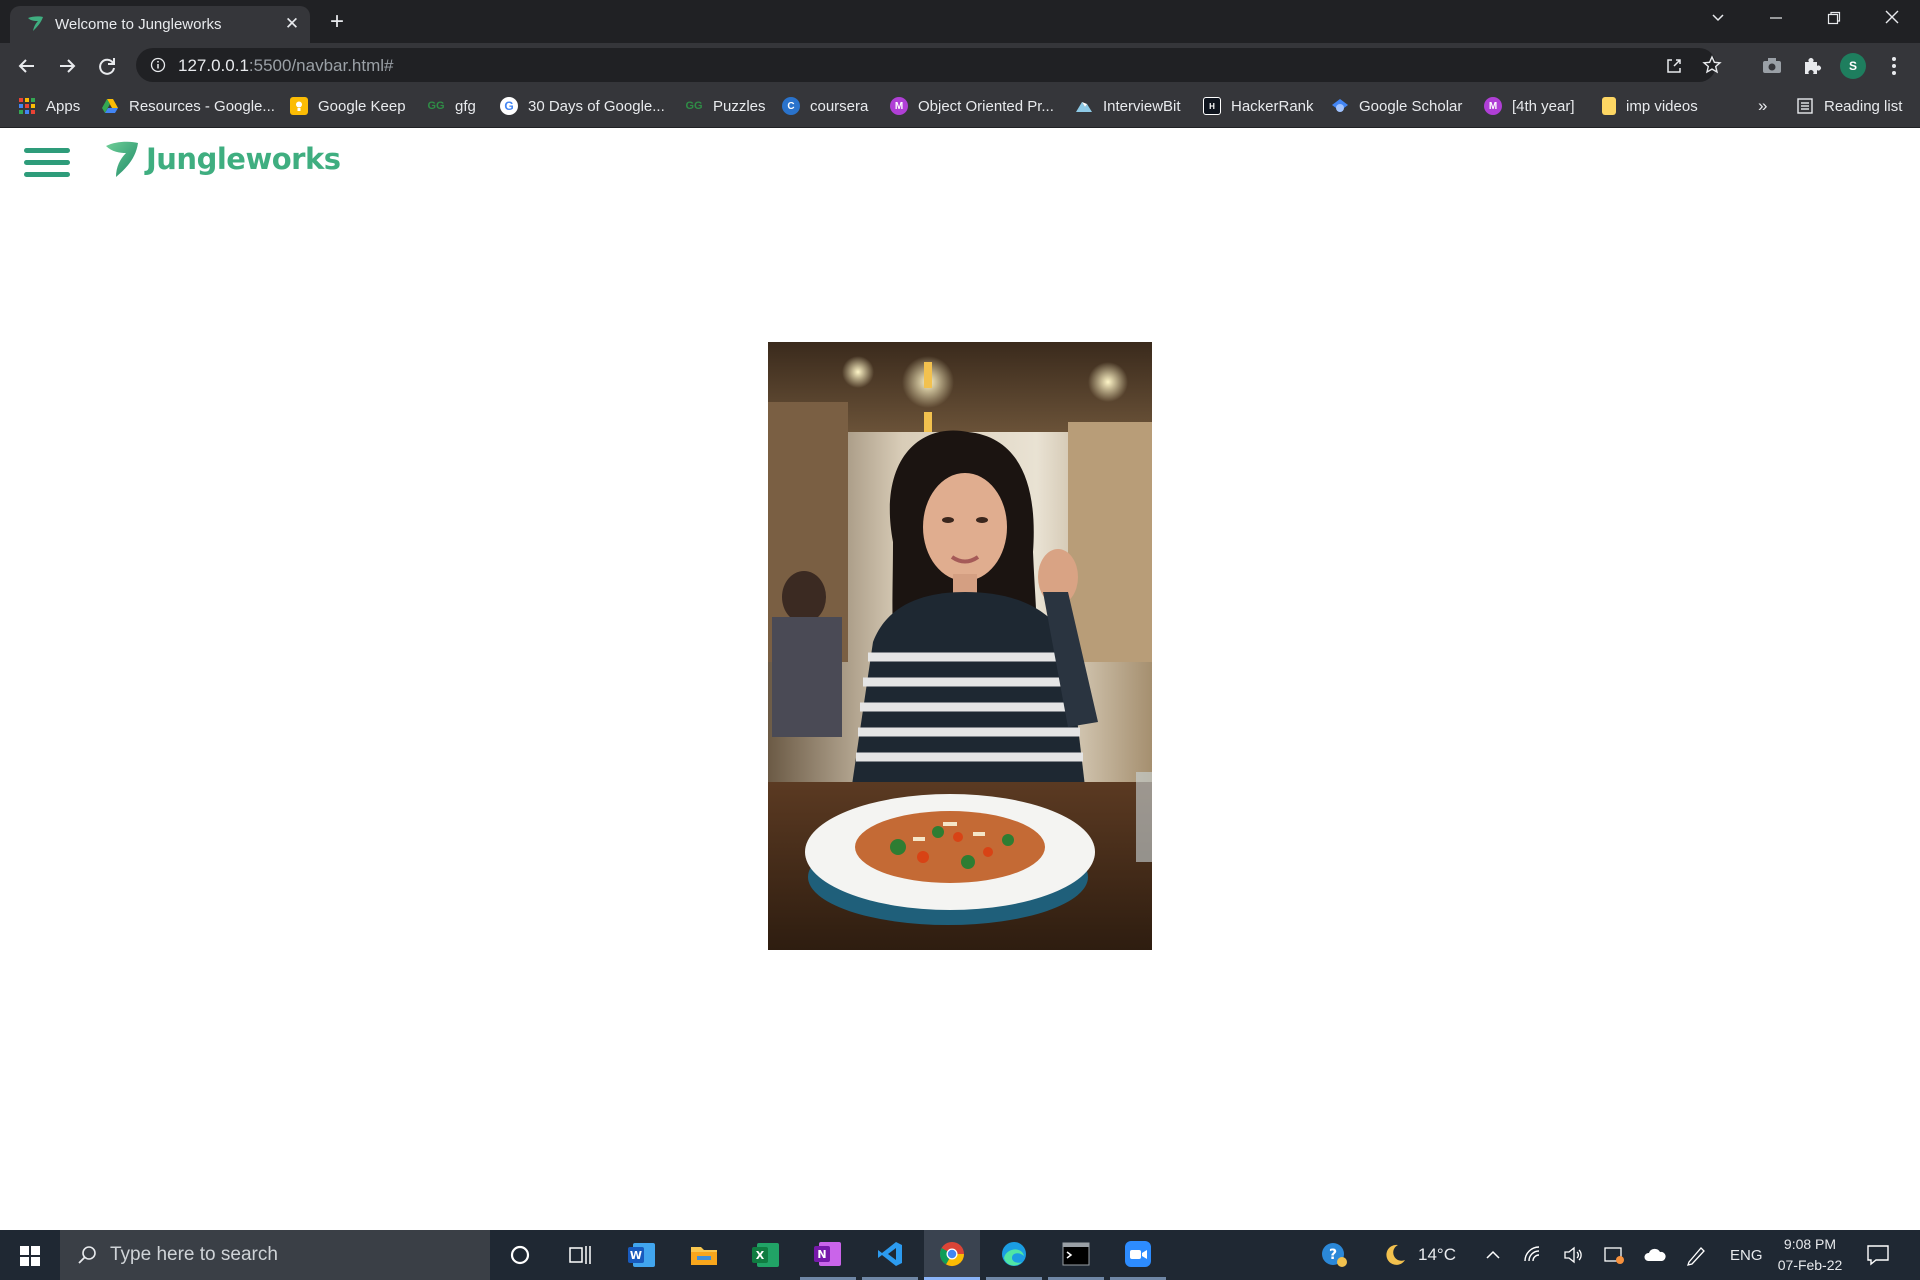  I want to click on help-icon: ?, so click(1334, 1255).